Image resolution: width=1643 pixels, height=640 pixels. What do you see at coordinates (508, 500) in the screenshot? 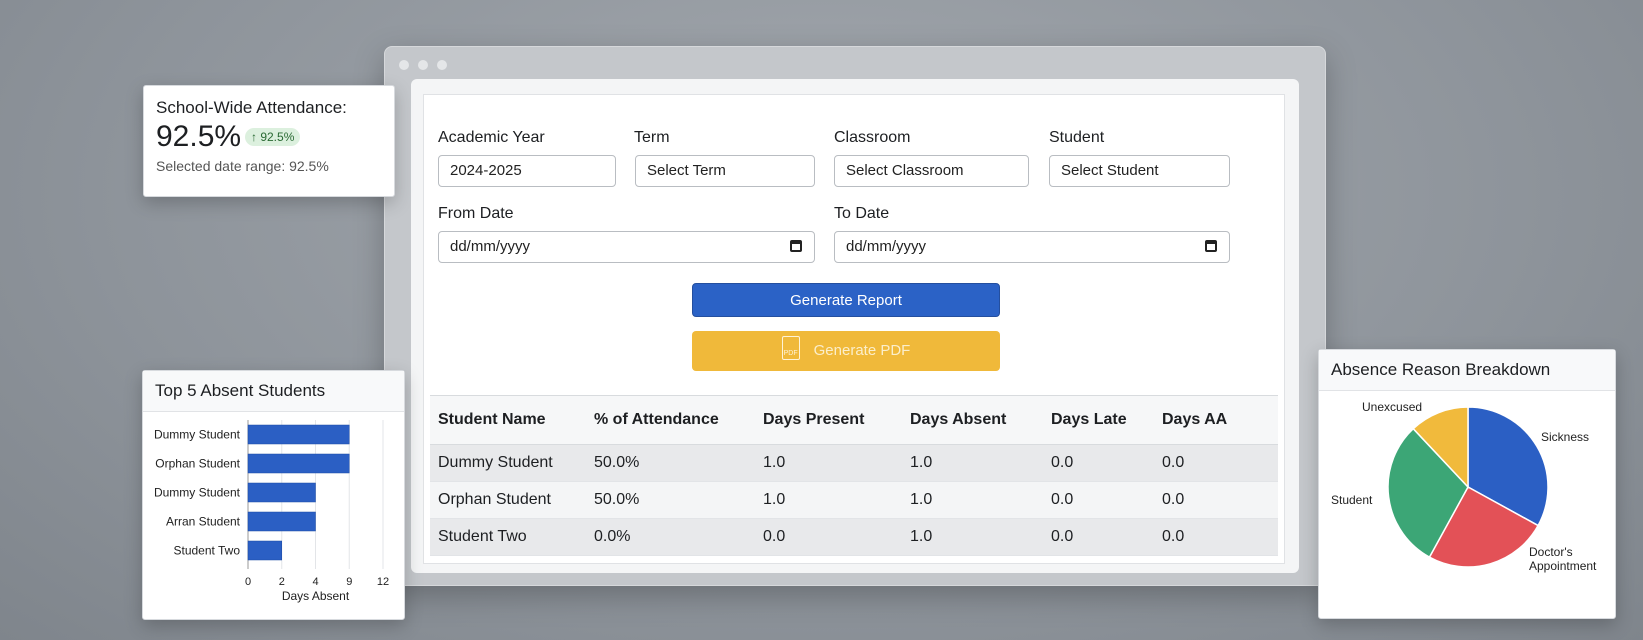
I see `cell-student-name: Orphan Student` at bounding box center [508, 500].